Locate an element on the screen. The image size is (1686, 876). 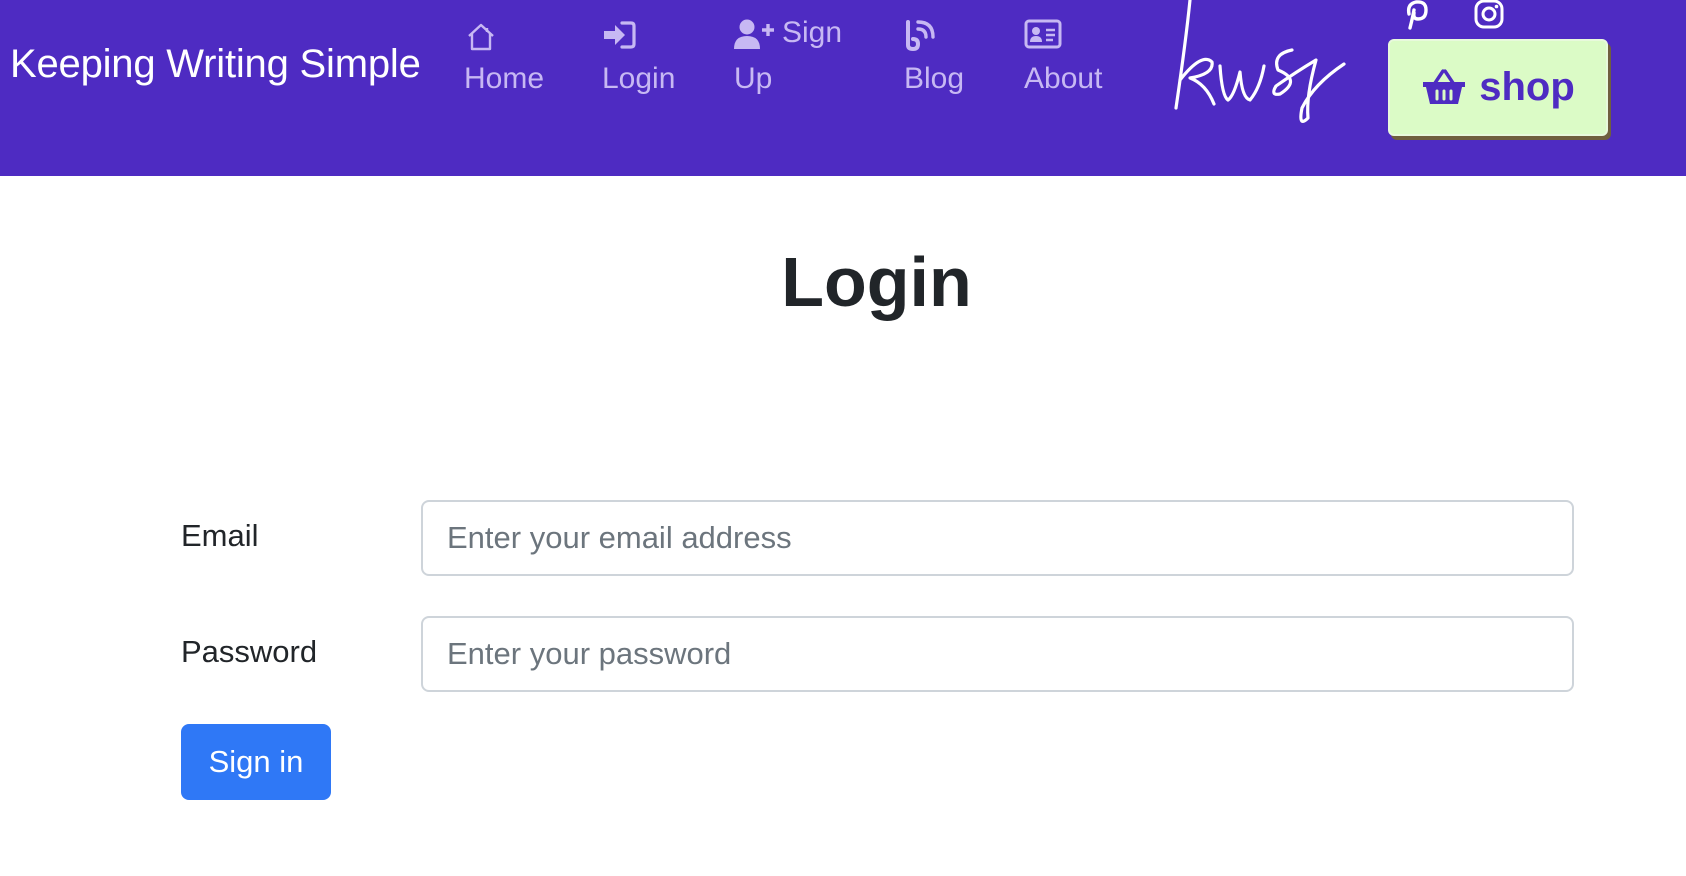
home-icon is located at coordinates (504, 36).